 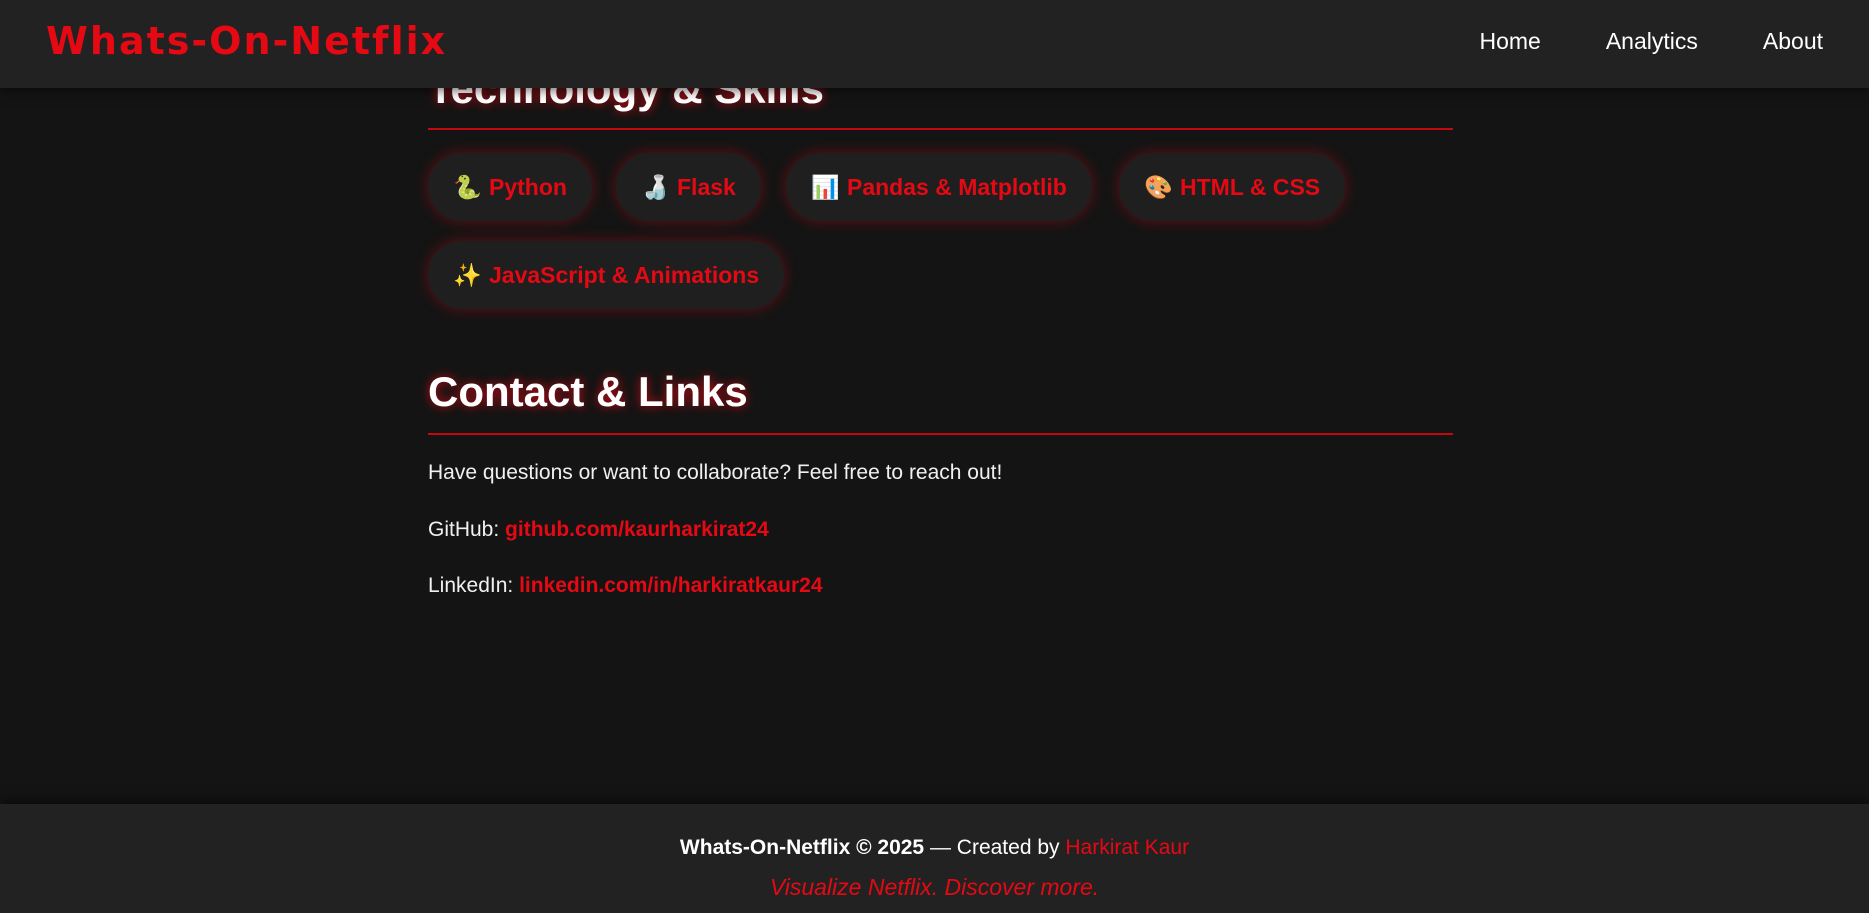 I want to click on skill-chip-flask: 🍶 Flask, so click(x=688, y=187).